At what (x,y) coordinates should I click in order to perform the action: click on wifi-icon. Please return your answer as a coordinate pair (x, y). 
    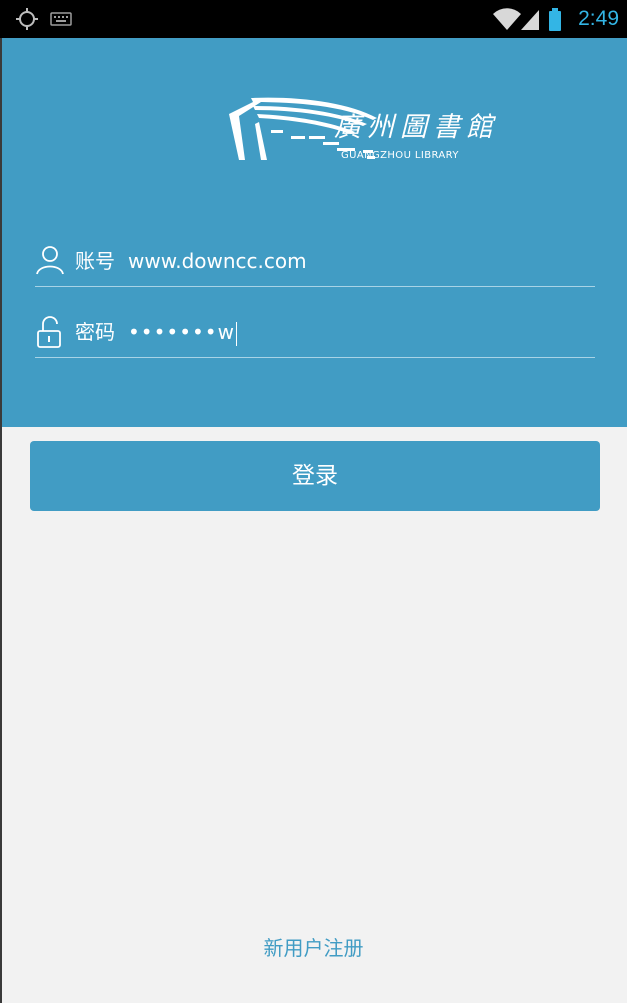
    Looking at the image, I should click on (507, 21).